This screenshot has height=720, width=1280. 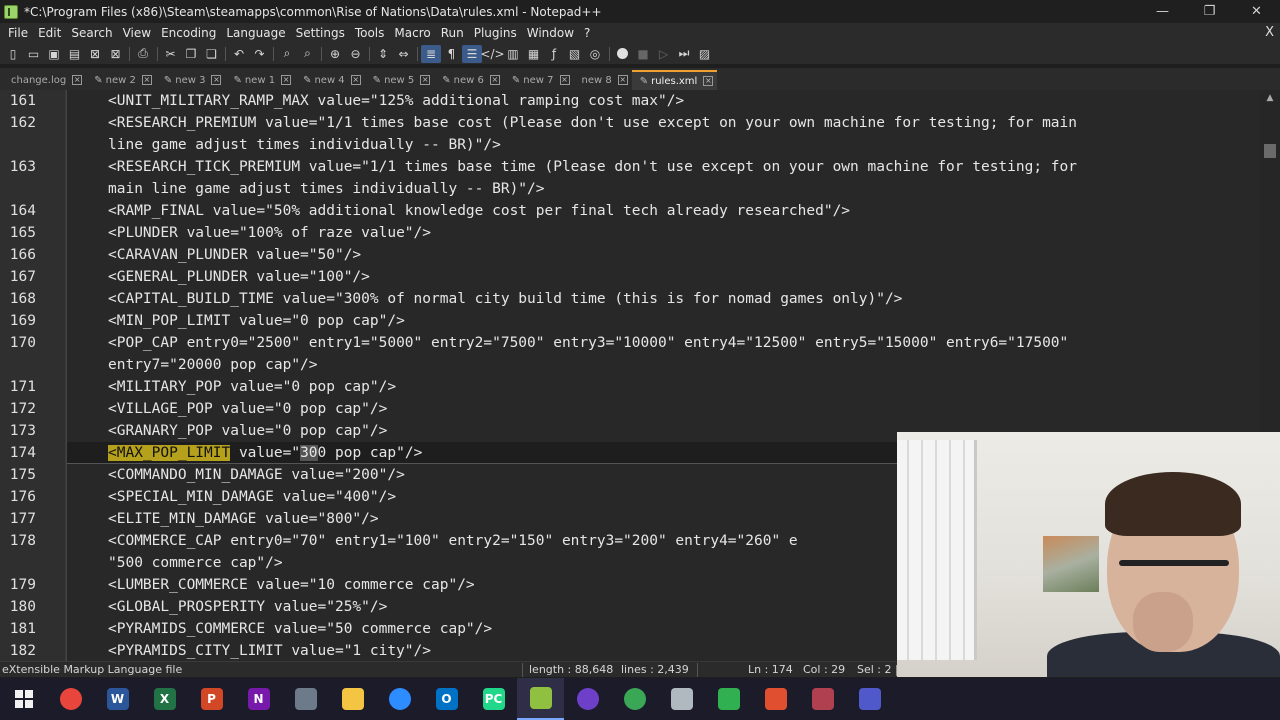 What do you see at coordinates (728, 699) in the screenshot?
I see `taskbar-camtasia-icon` at bounding box center [728, 699].